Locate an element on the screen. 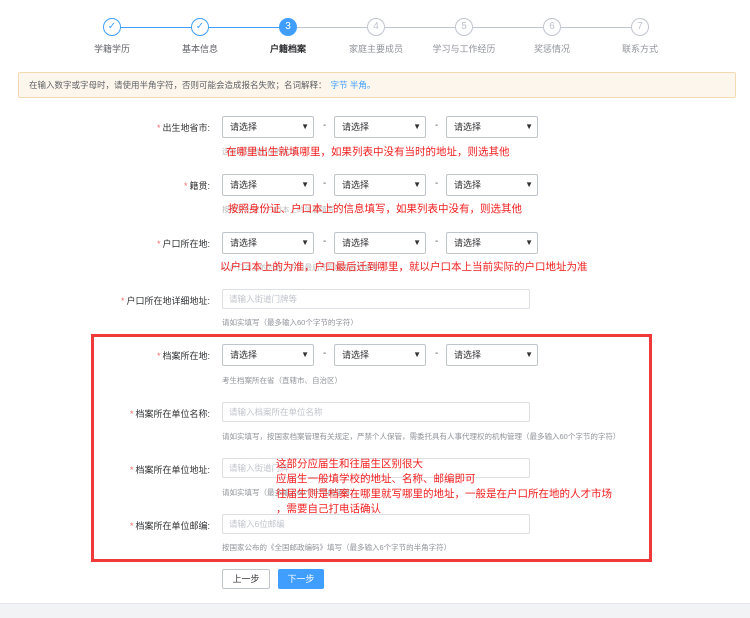 This screenshot has width=750, height=618. step-label: 基本信息 is located at coordinates (199, 49).